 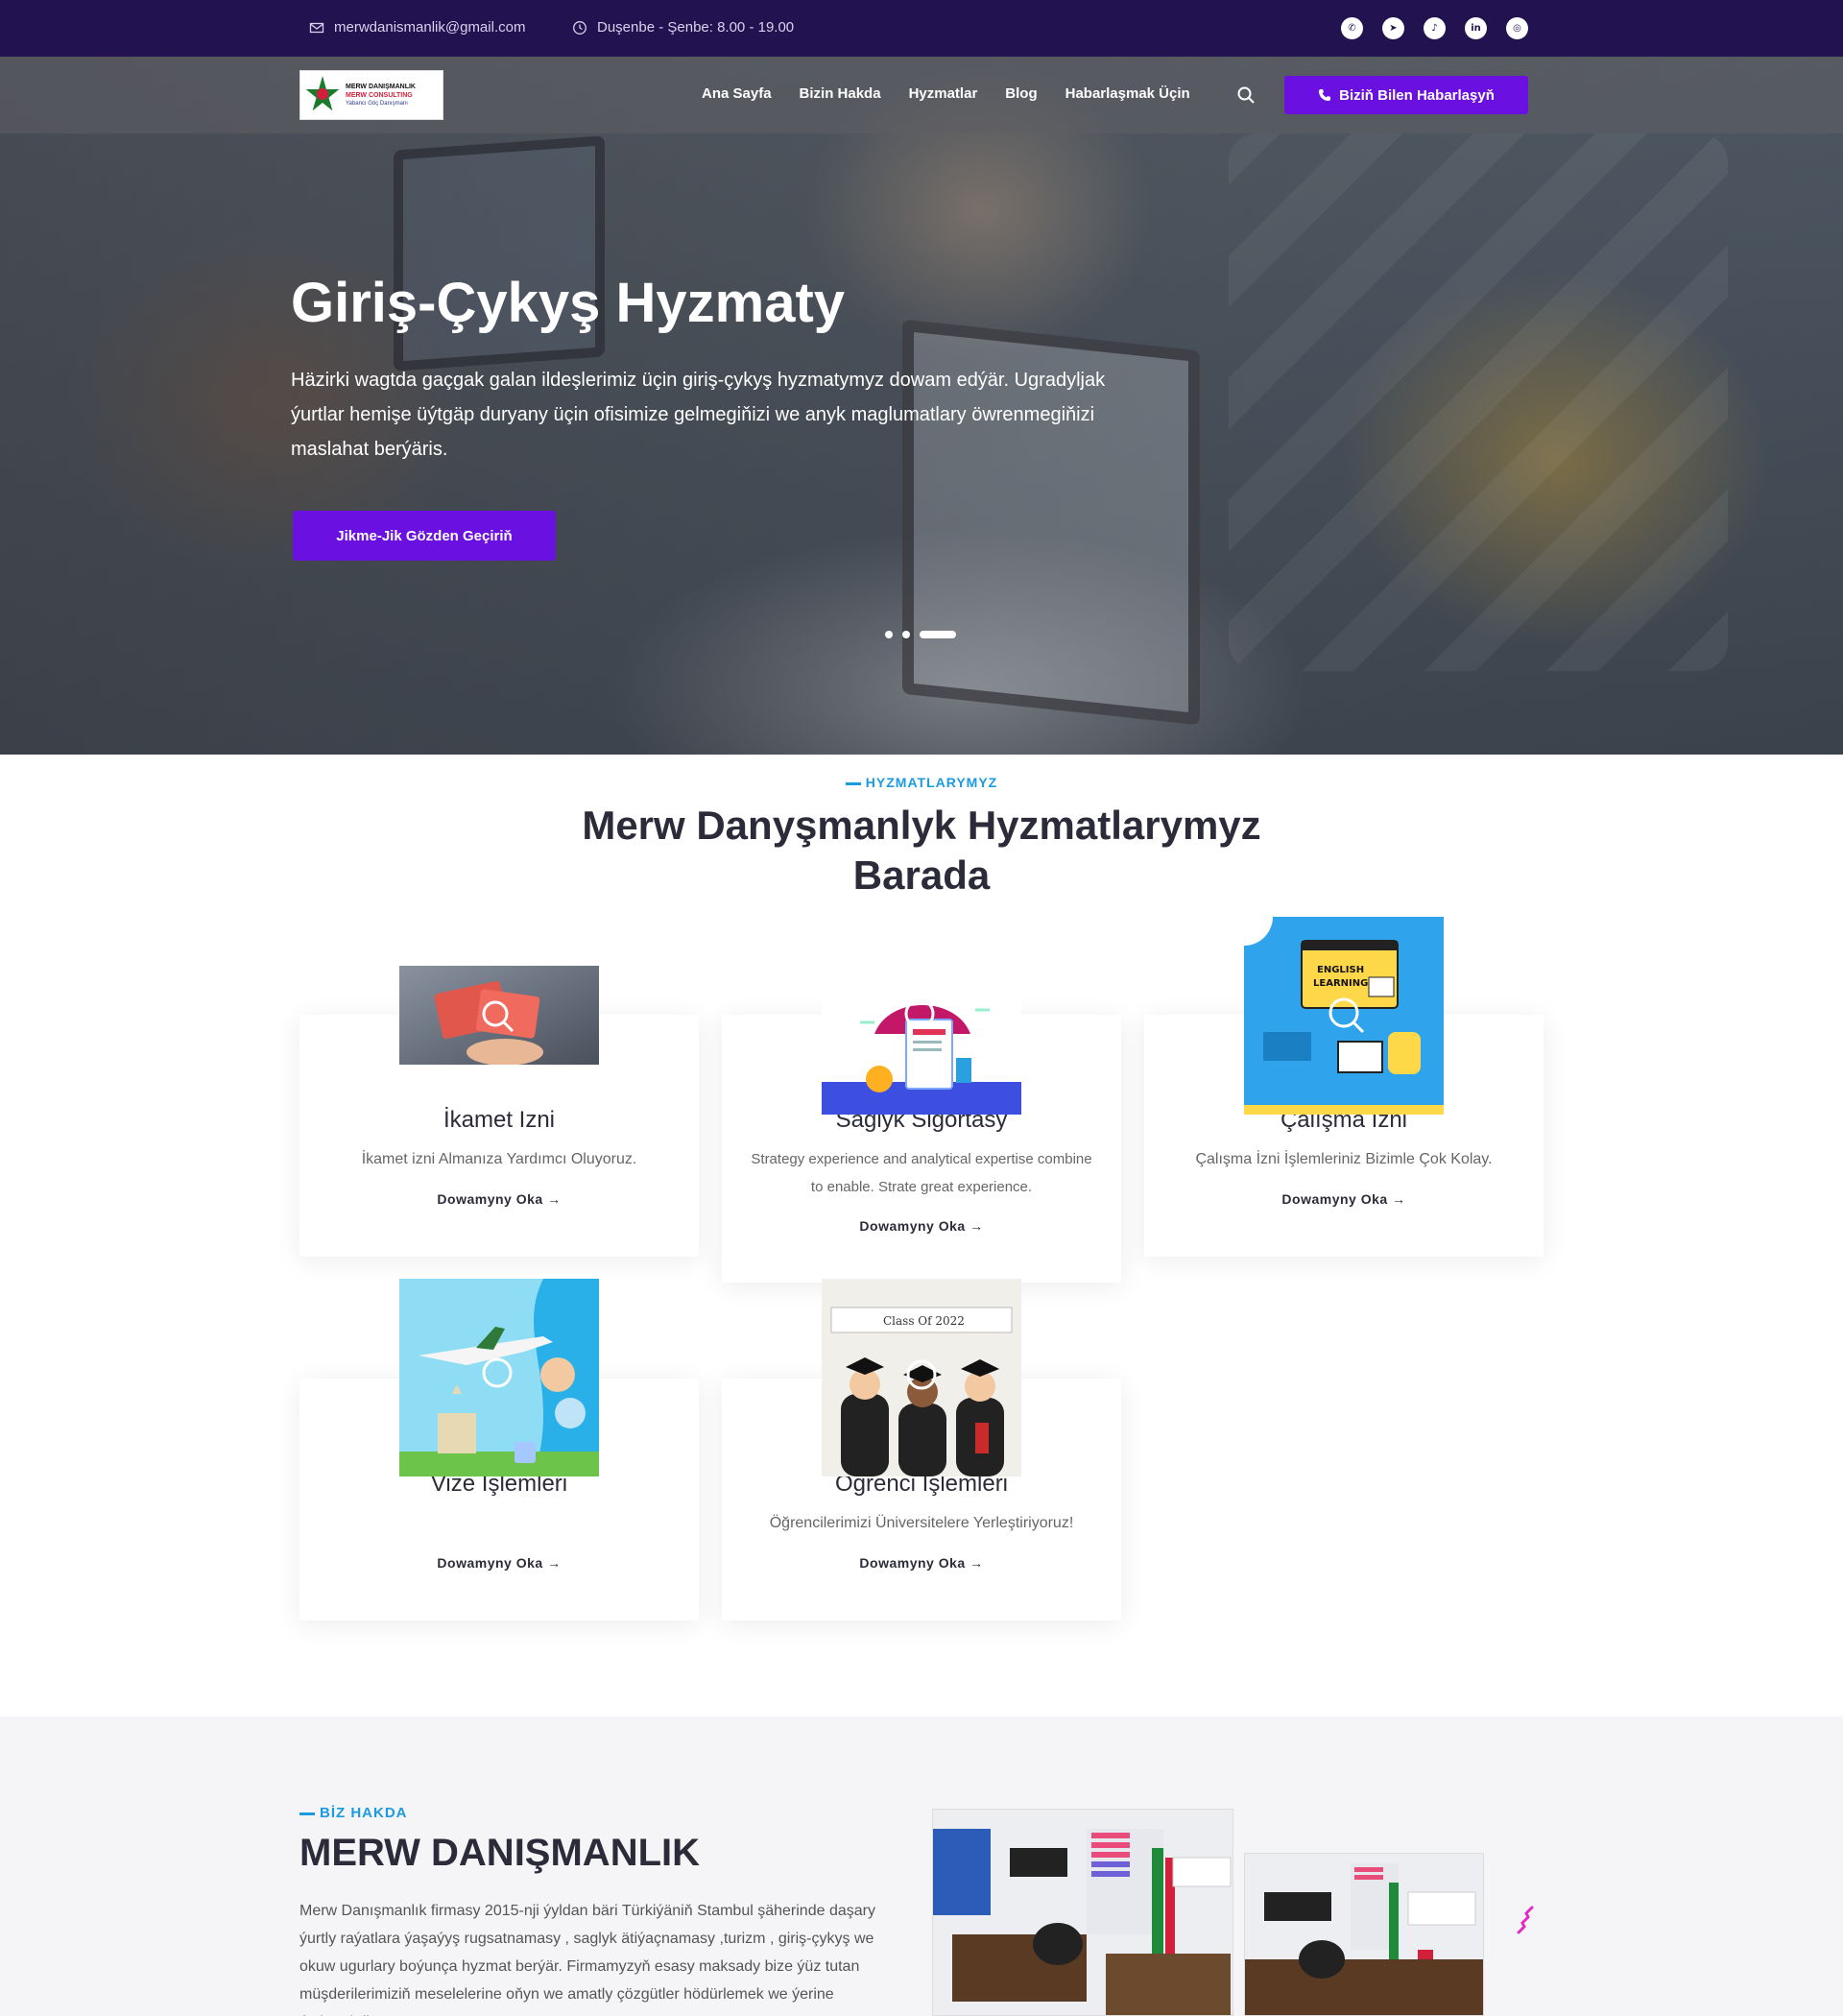 What do you see at coordinates (1344, 1016) in the screenshot?
I see `work-permit-image: ENGLISH LEARNING` at bounding box center [1344, 1016].